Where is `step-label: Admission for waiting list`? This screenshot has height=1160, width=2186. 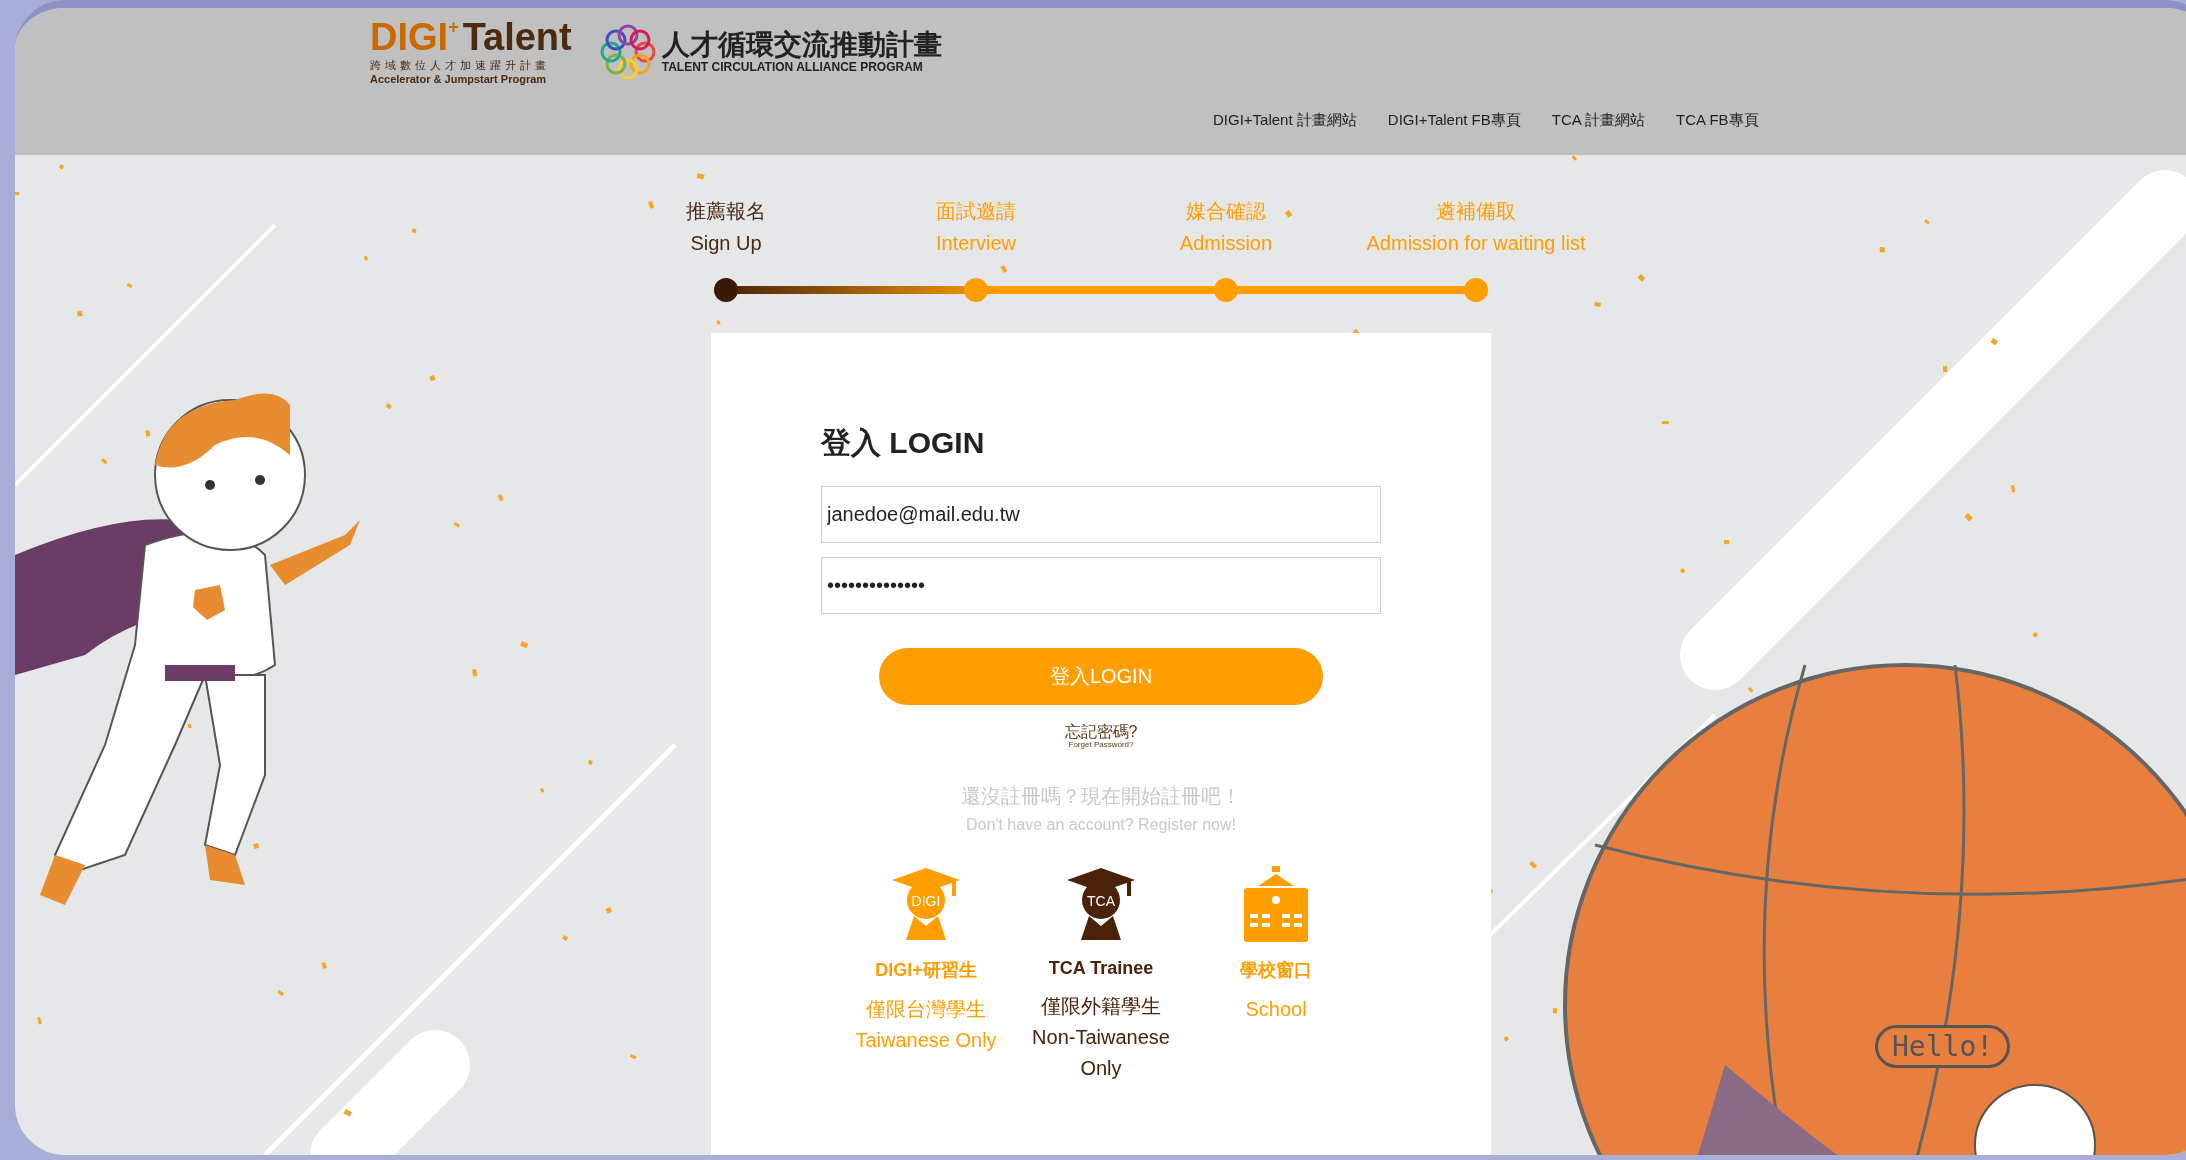
step-label: Admission for waiting list is located at coordinates (1476, 243).